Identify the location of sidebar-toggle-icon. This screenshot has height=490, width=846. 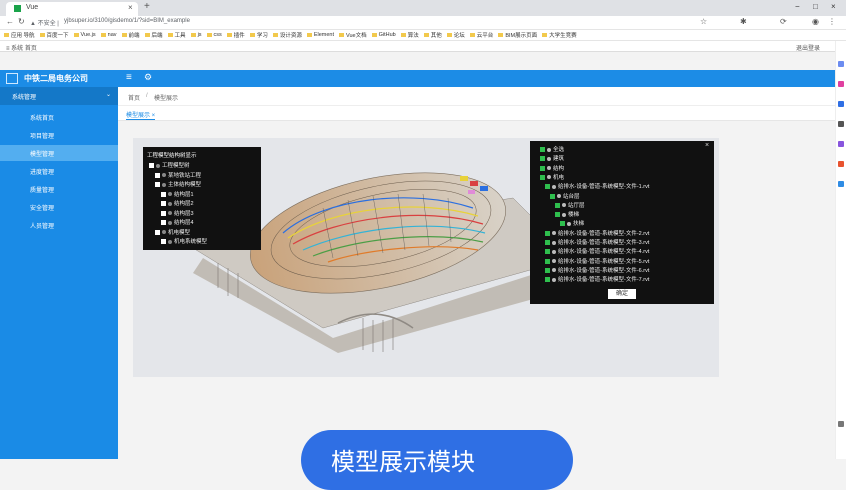
(841, 424).